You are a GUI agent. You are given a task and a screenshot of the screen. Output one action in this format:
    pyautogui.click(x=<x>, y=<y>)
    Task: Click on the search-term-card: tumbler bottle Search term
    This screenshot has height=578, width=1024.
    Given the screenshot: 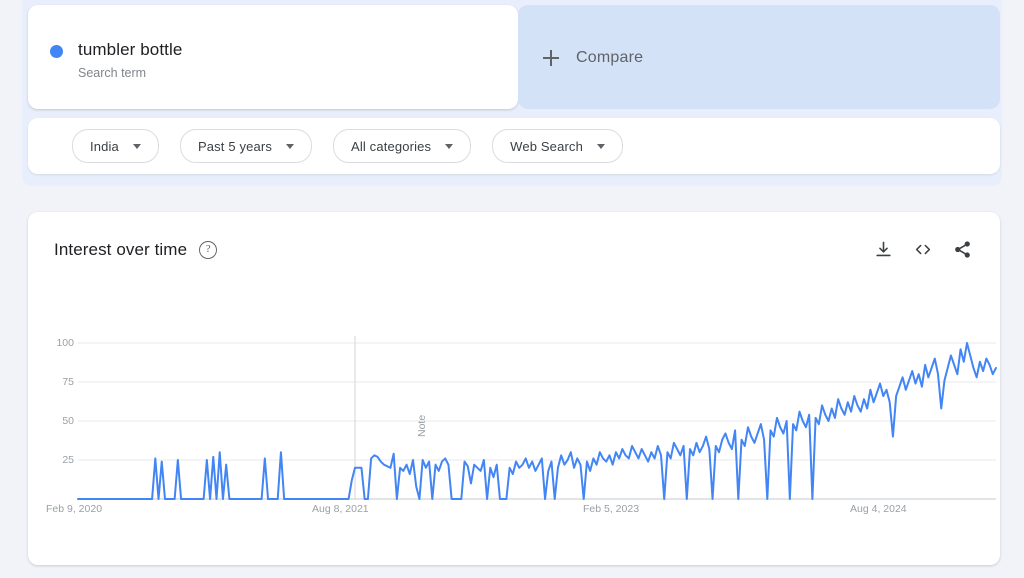 What is the action you would take?
    pyautogui.click(x=273, y=57)
    